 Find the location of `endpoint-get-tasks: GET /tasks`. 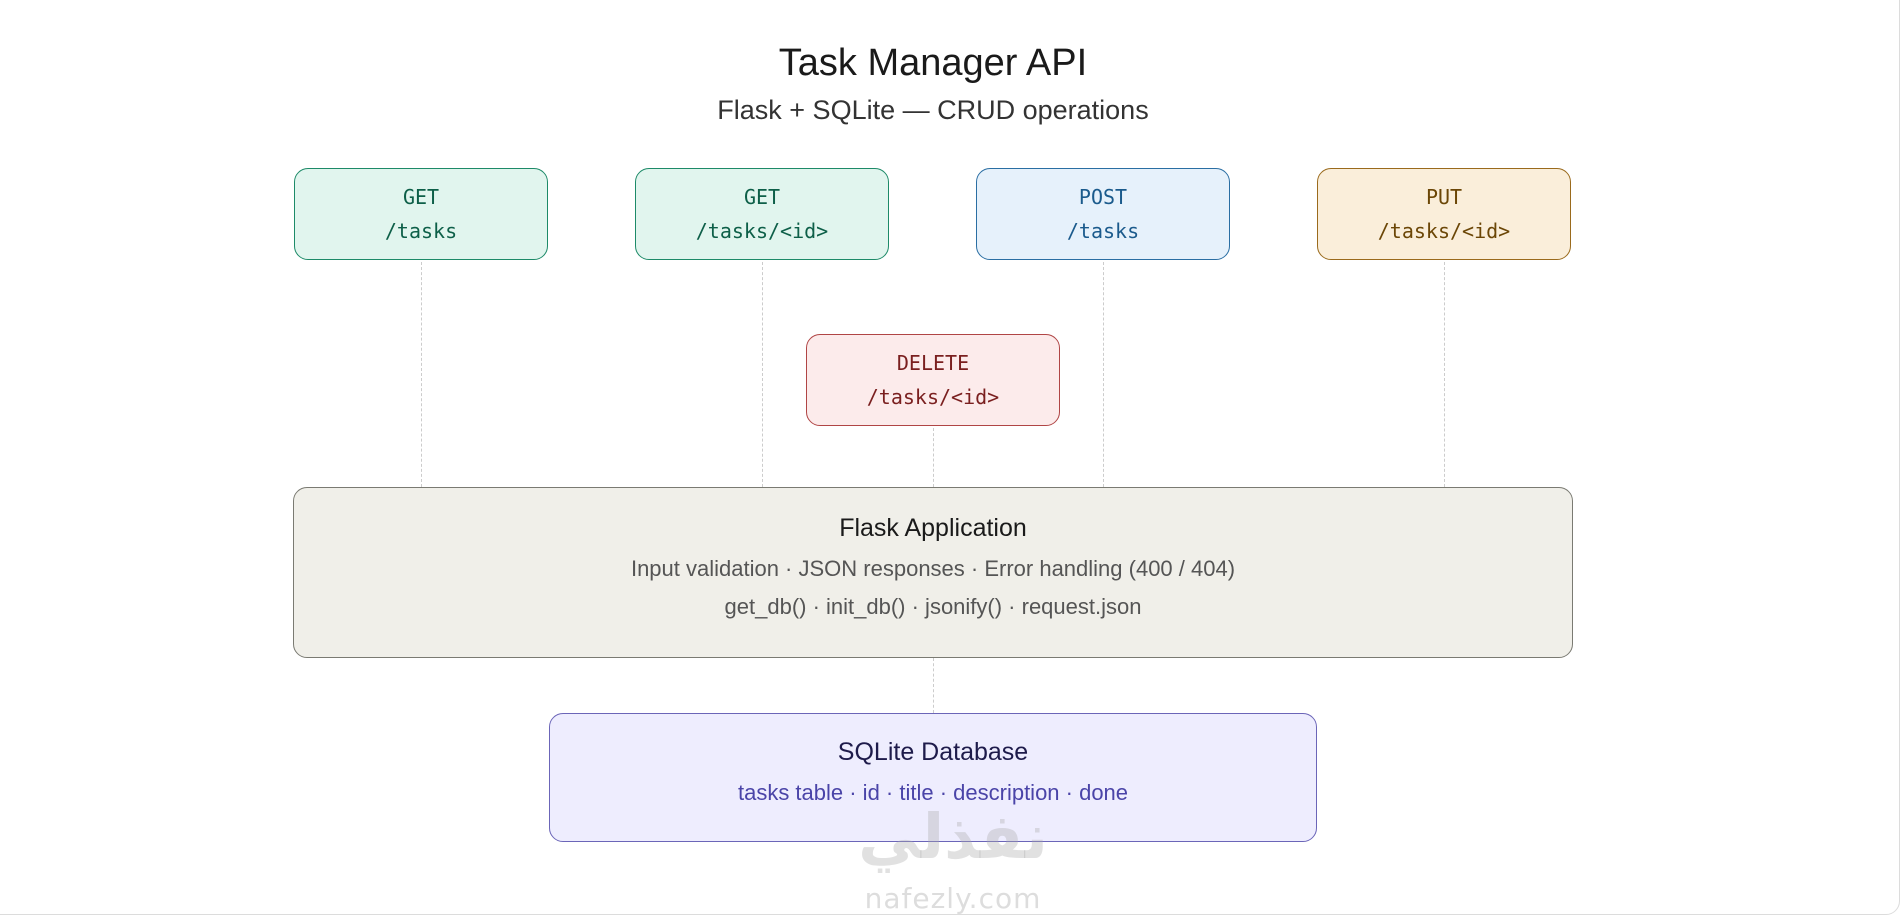

endpoint-get-tasks: GET /tasks is located at coordinates (421, 214).